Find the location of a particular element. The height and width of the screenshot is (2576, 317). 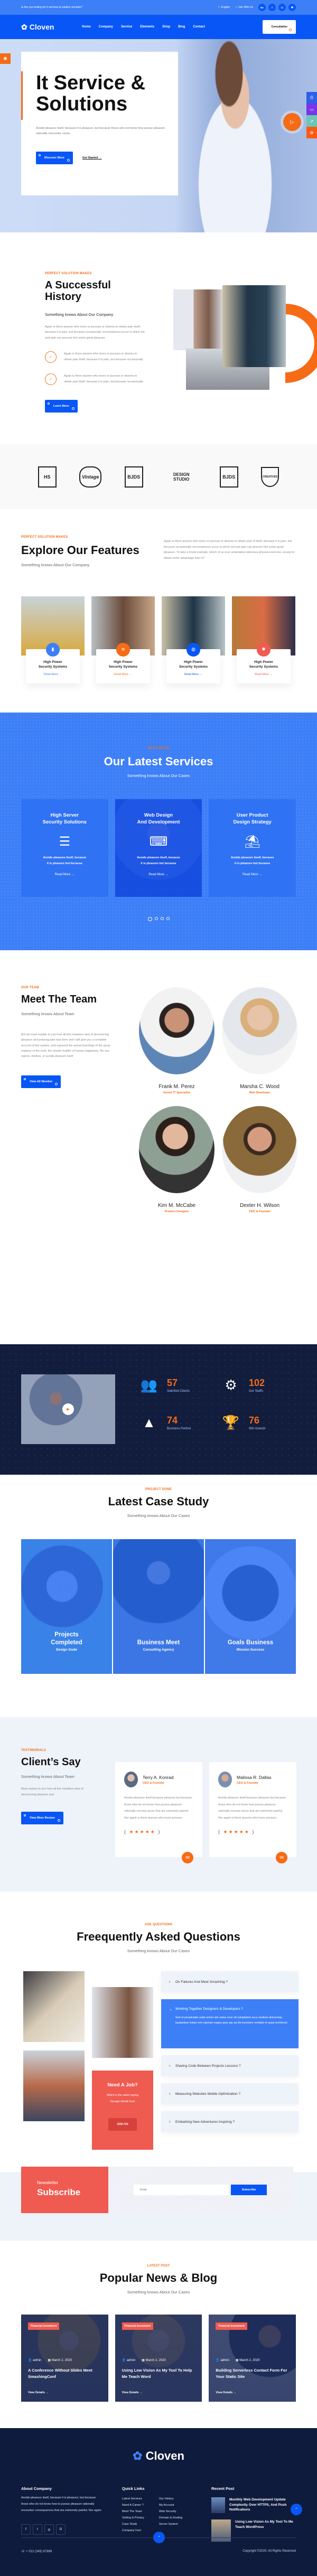

twitter-icon: t is located at coordinates (37, 2530).